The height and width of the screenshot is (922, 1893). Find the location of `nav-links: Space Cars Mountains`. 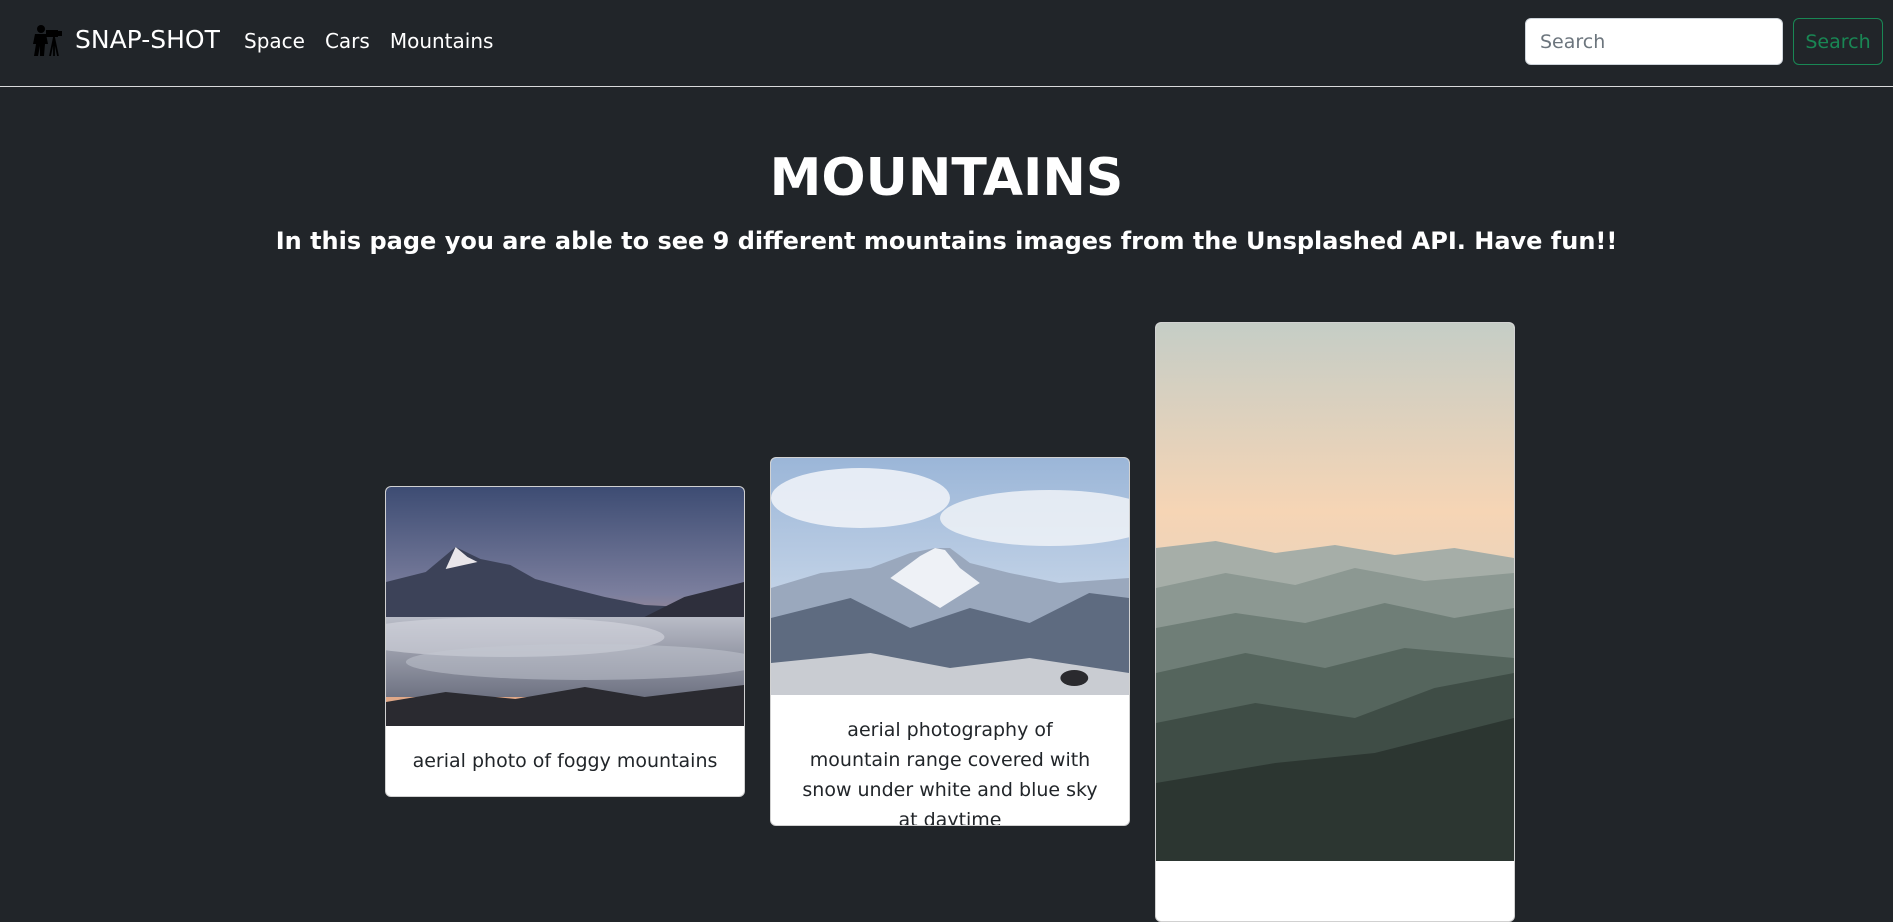

nav-links: Space Cars Mountains is located at coordinates (378, 41).